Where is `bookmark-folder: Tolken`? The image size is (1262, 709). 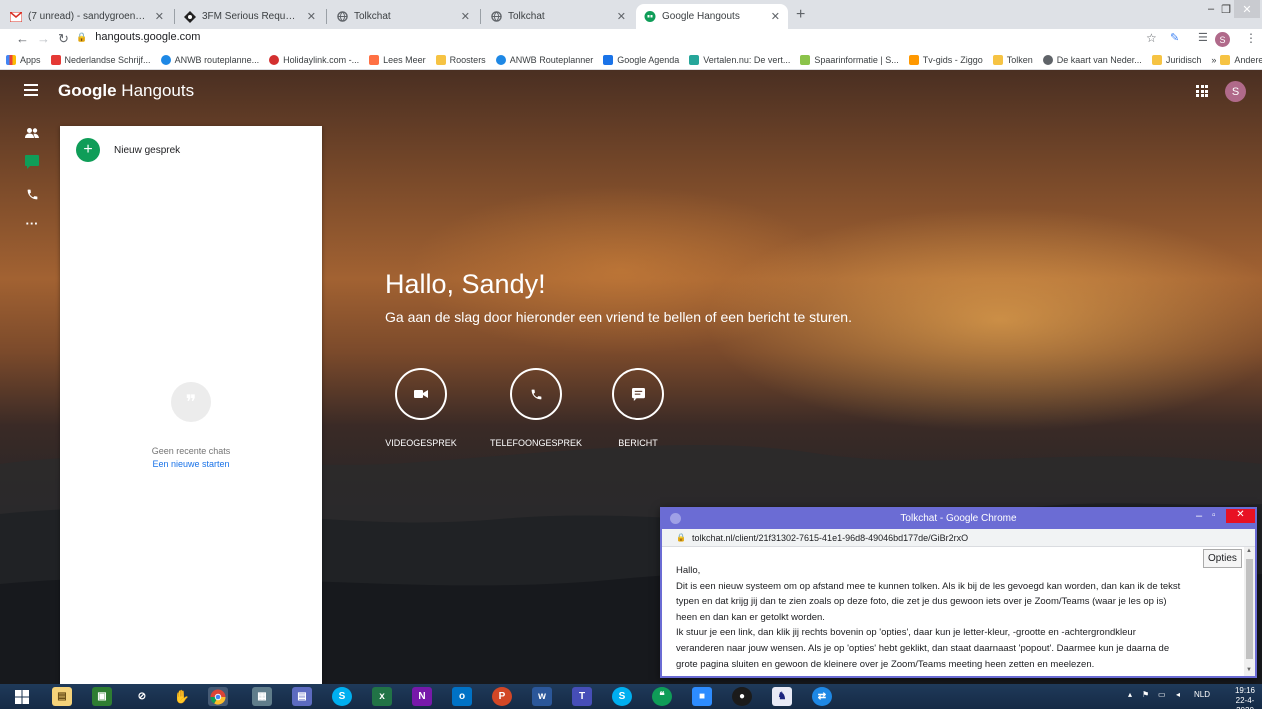
bookmark-folder: Tolken is located at coordinates (1012, 59).